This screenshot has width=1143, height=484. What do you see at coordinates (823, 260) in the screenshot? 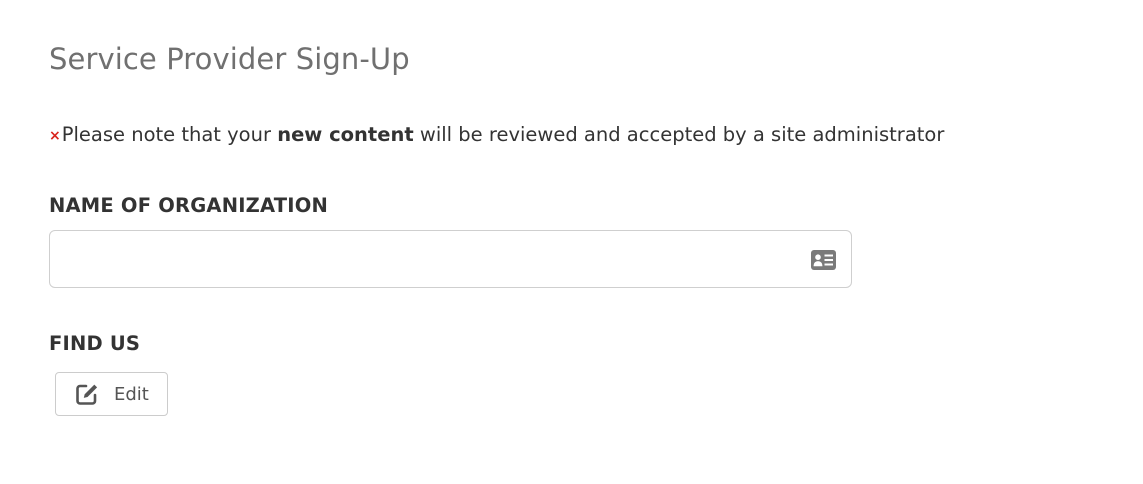
I see `id-card-icon` at bounding box center [823, 260].